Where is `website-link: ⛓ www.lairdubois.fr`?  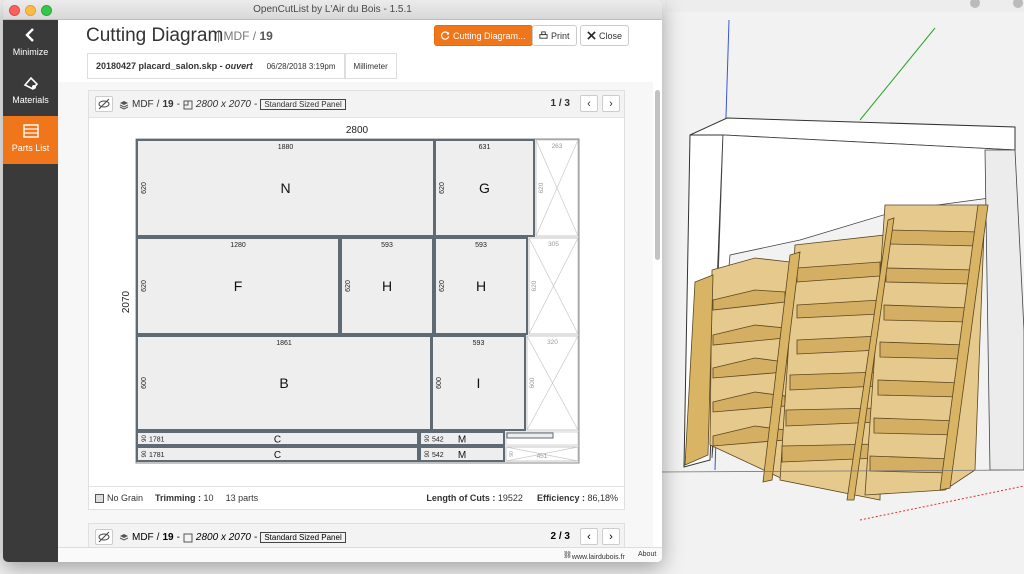
website-link: ⛓ www.lairdubois.fr is located at coordinates (594, 556).